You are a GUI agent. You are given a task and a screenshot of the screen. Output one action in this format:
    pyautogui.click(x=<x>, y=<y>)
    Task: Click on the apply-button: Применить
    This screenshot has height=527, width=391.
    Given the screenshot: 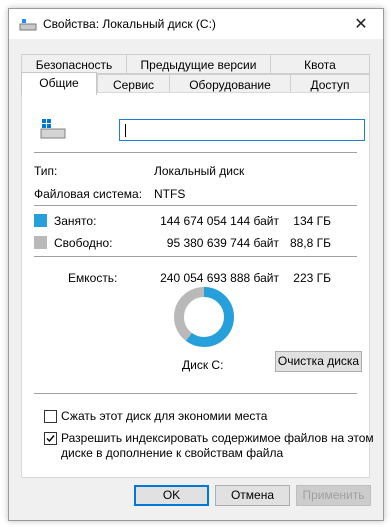 What is the action you would take?
    pyautogui.click(x=333, y=495)
    